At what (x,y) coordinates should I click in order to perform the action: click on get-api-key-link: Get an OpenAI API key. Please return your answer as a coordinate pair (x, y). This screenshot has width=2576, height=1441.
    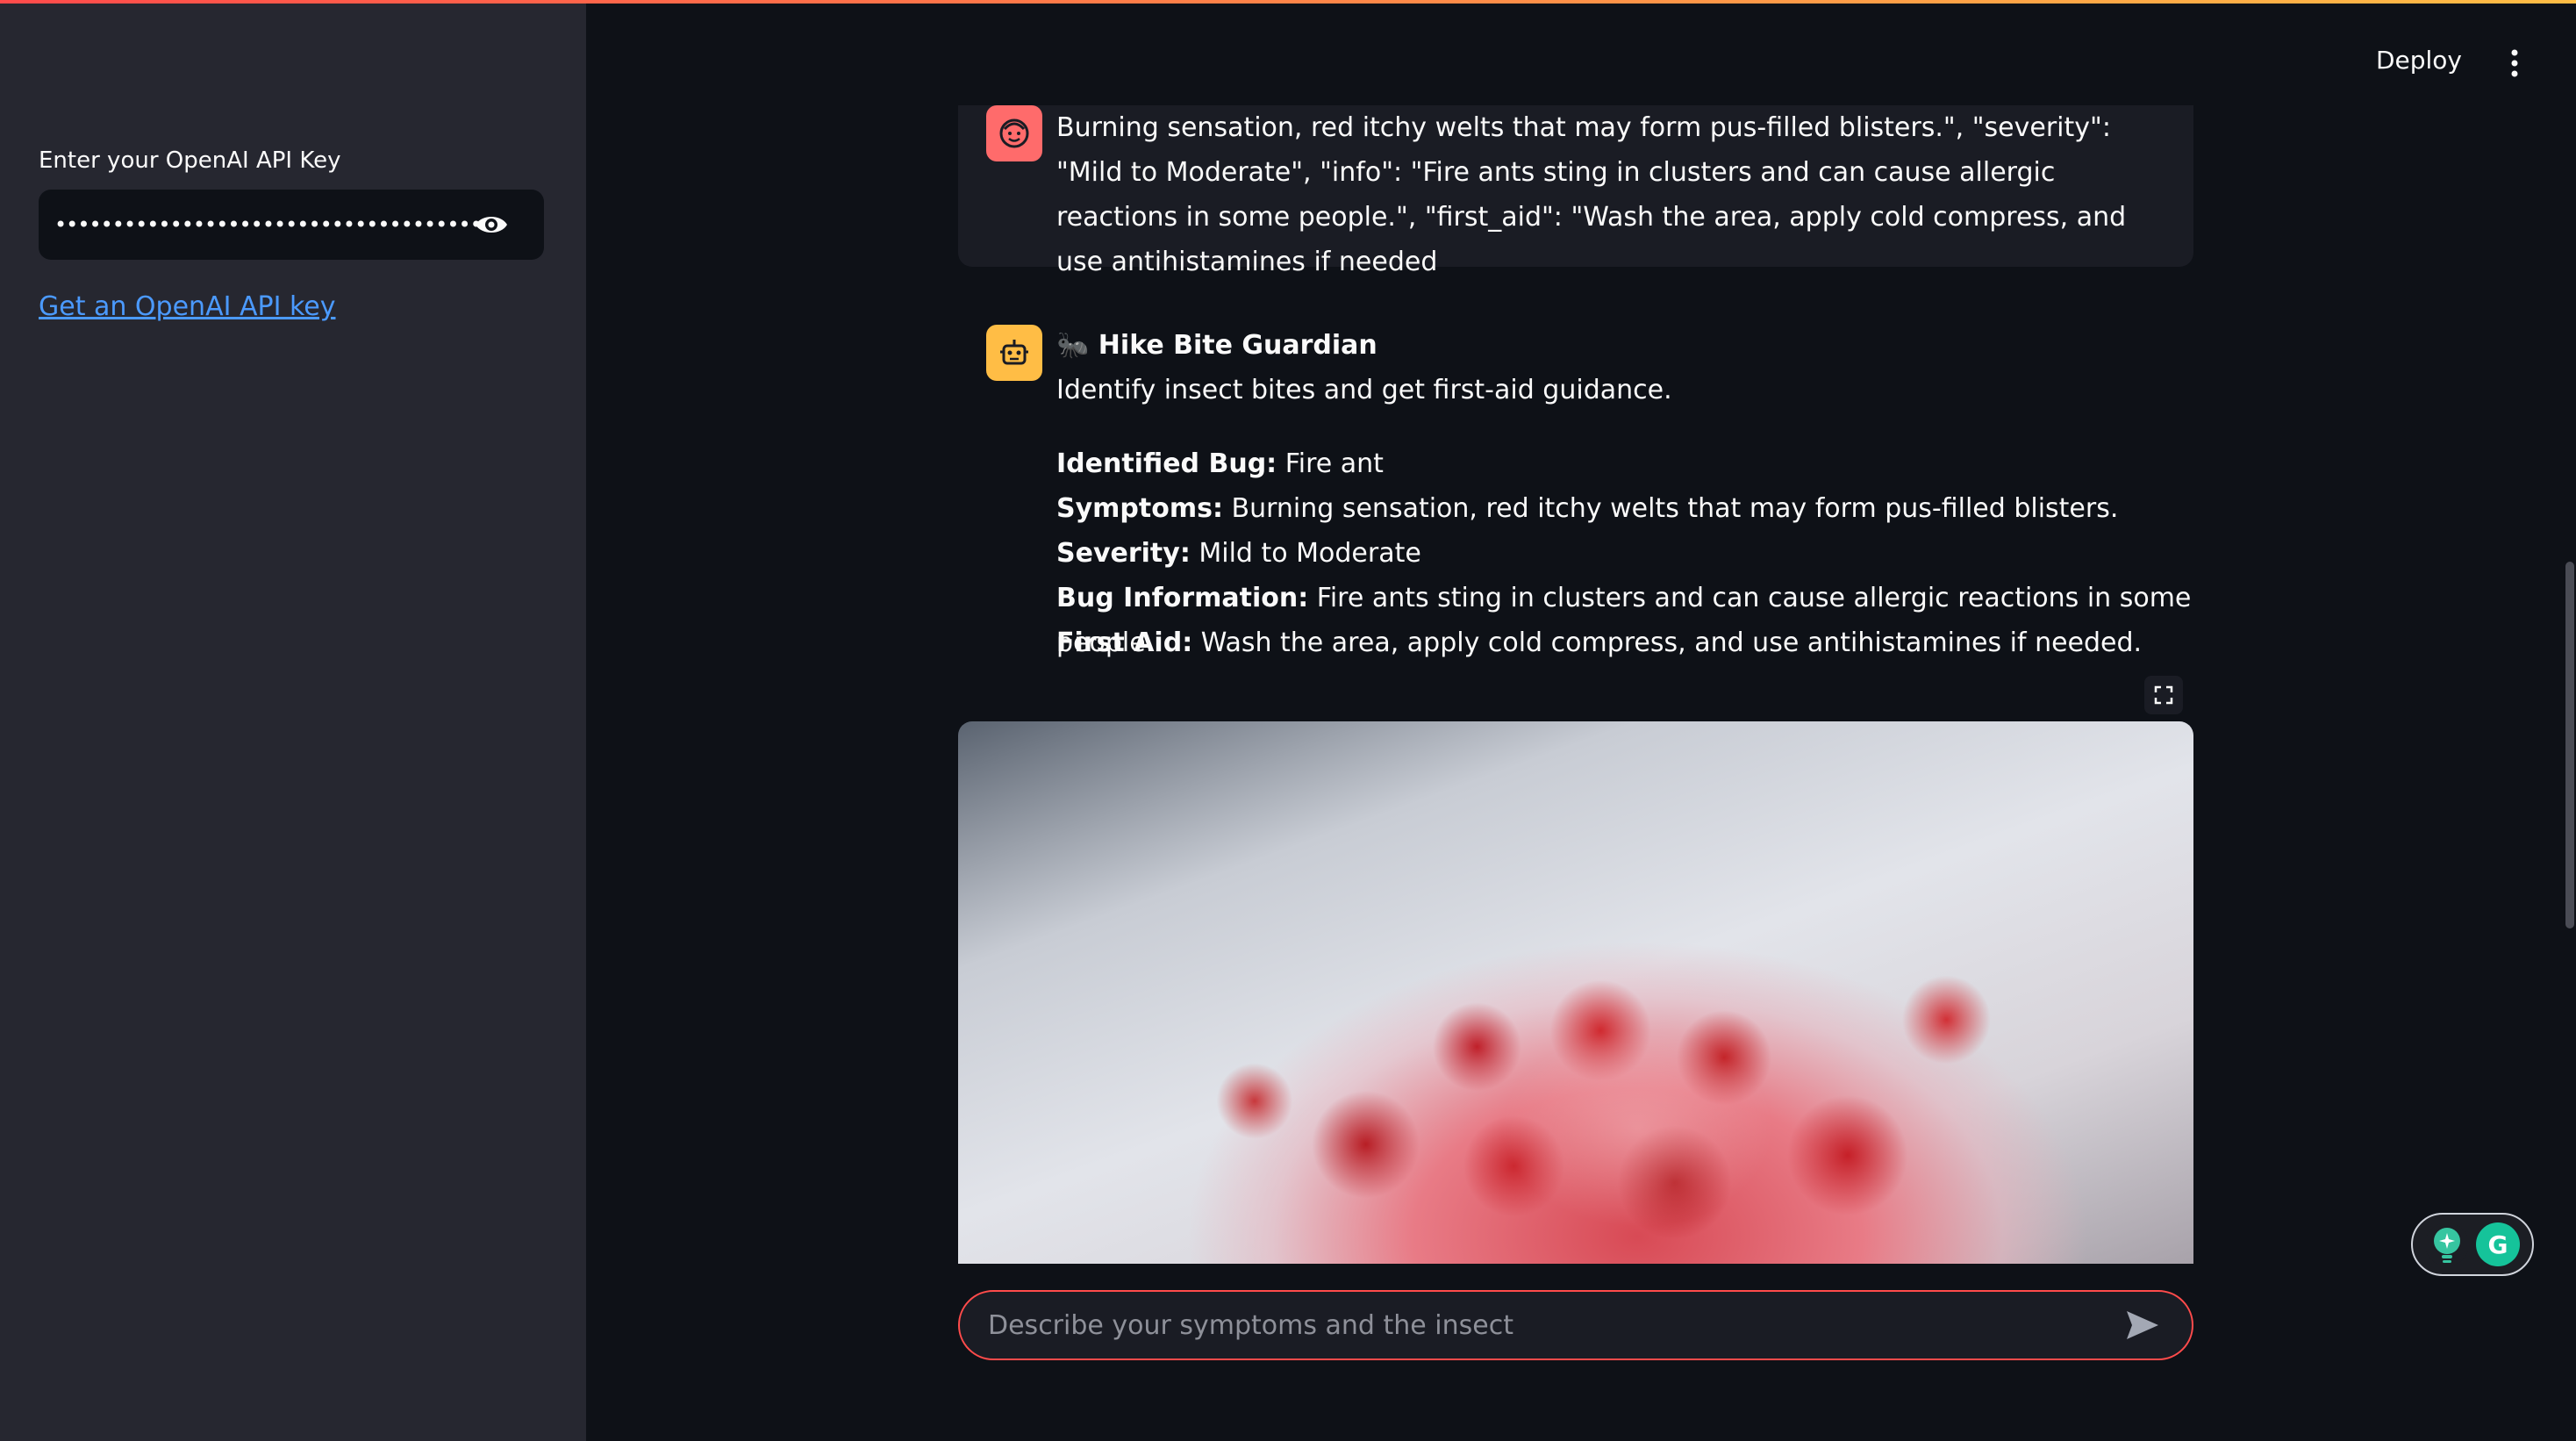
    Looking at the image, I should click on (187, 306).